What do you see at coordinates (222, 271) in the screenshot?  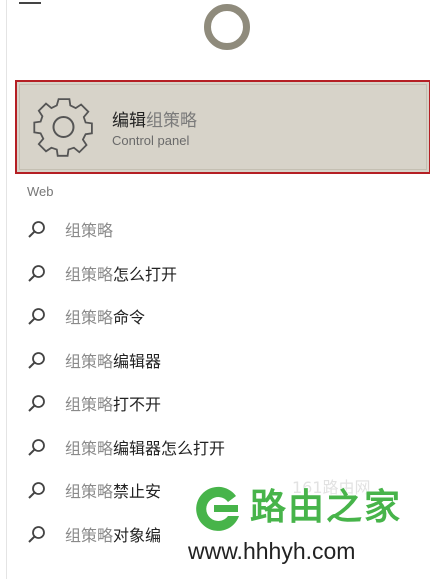 I see `web-suggestion-item: 组策略怎么打开` at bounding box center [222, 271].